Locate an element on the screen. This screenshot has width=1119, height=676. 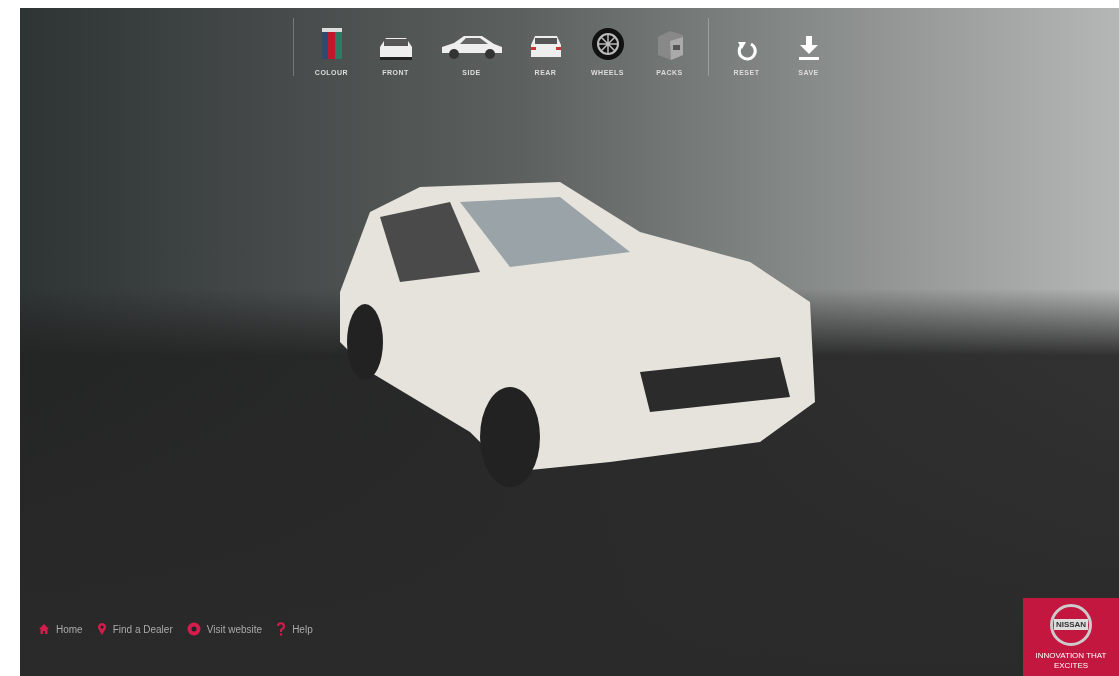
wheel-icon is located at coordinates (607, 44).